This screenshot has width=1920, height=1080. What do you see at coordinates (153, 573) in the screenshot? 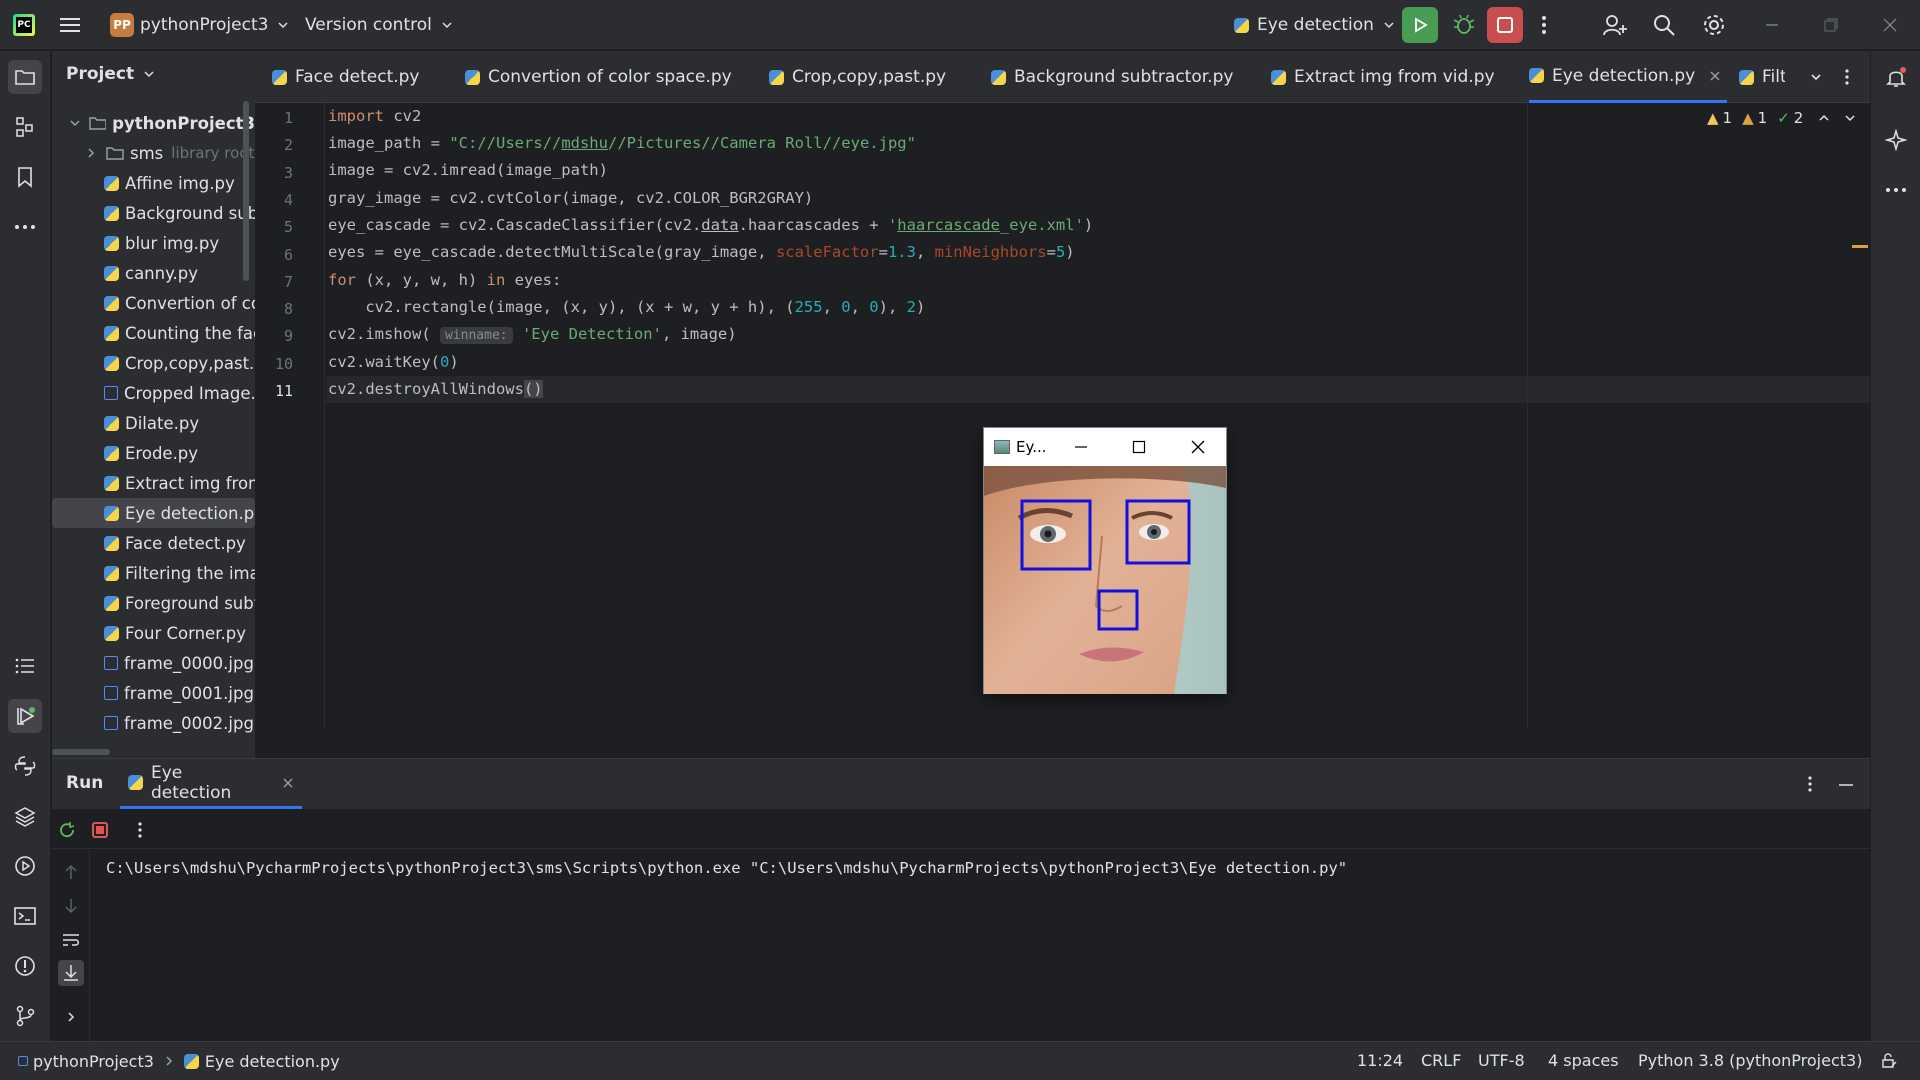
I see `tree-file-item: Filtering the image.py` at bounding box center [153, 573].